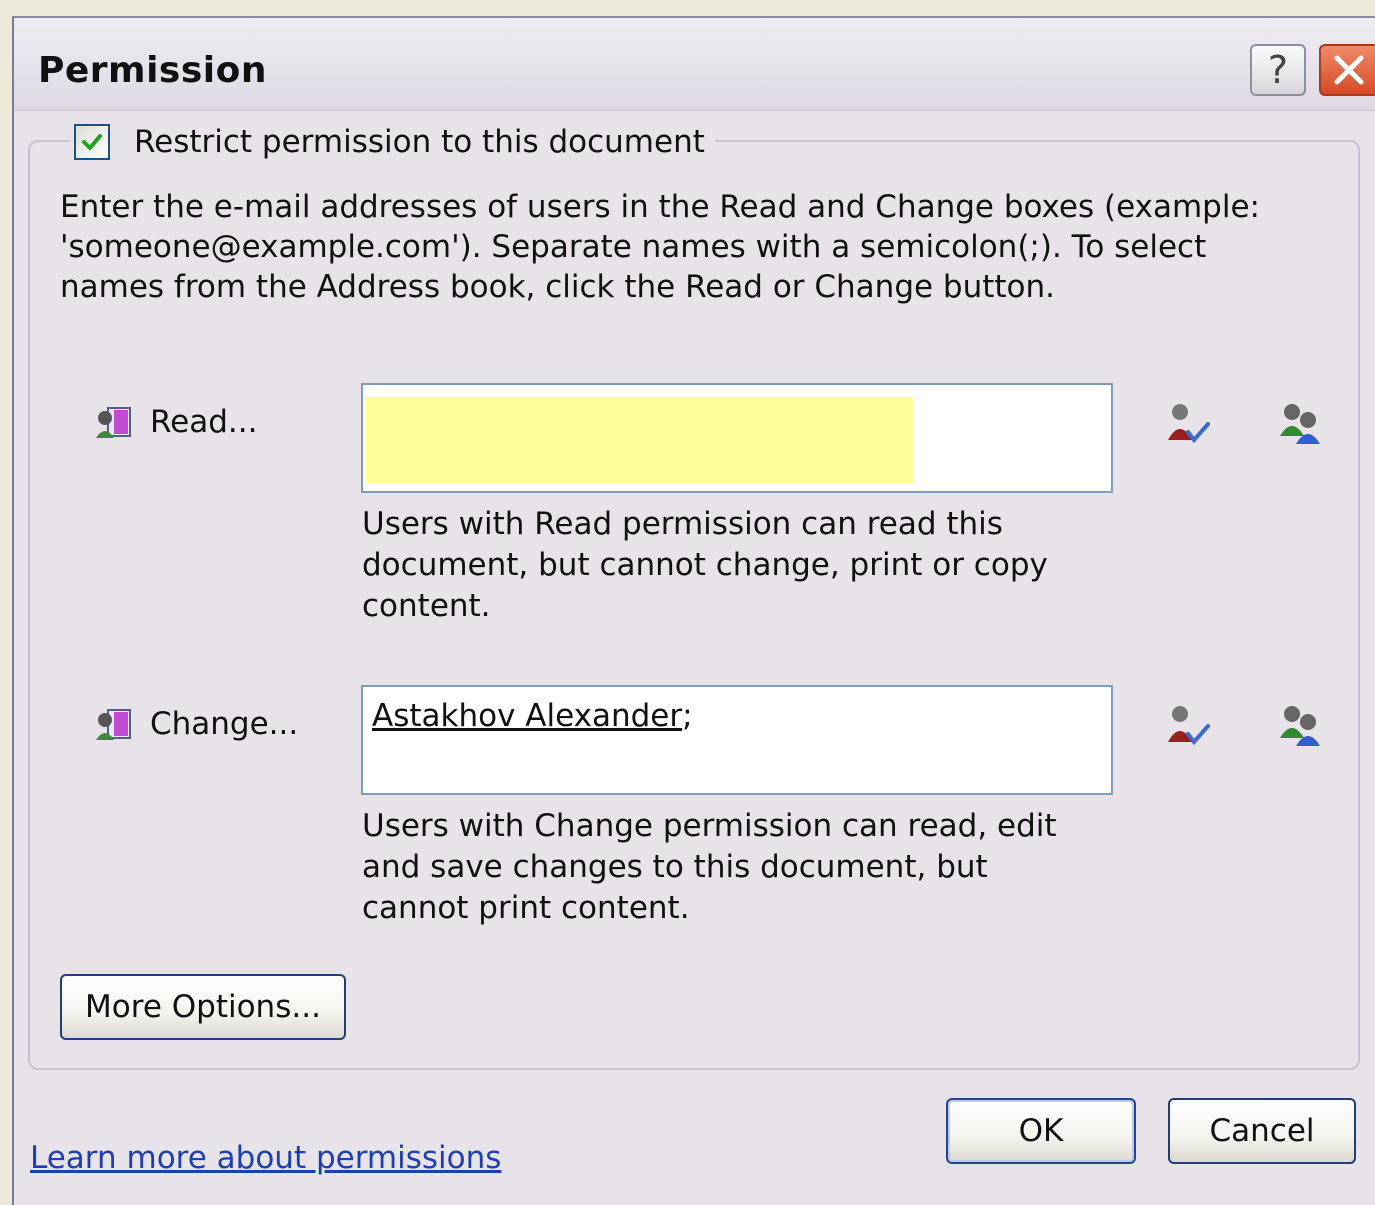 This screenshot has width=1375, height=1205. Describe the element at coordinates (737, 740) in the screenshot. I see `change-input: Astakhov Alexander;` at that location.